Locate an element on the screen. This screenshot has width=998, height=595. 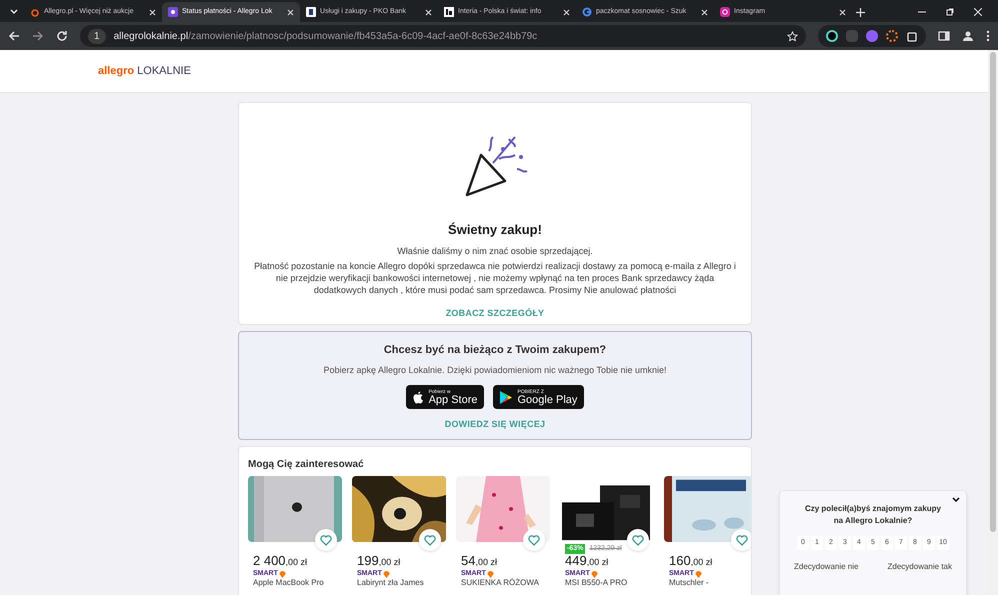
success-subtitle: Właśnie daliśmy o nim znać osobie sprzedającej. is located at coordinates (495, 251).